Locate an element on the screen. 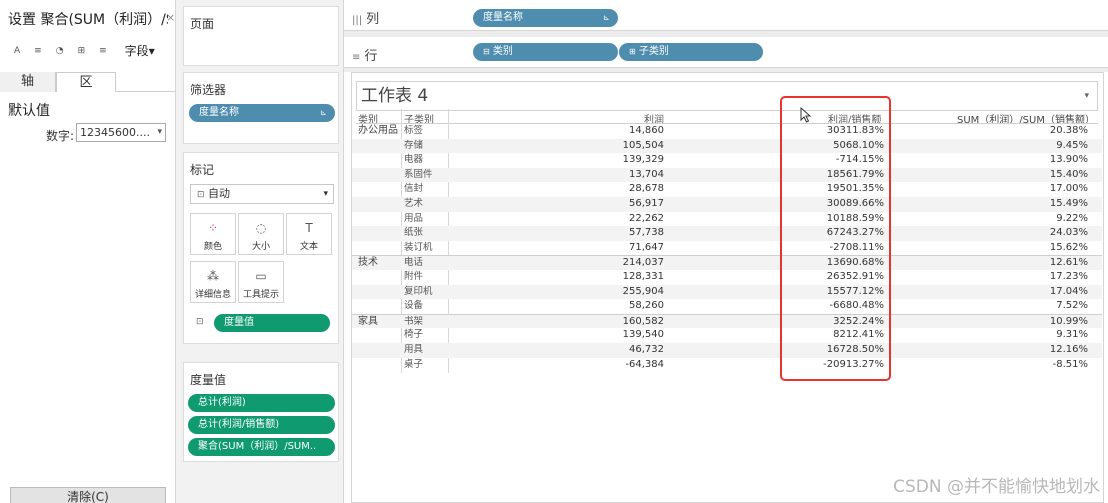 The image size is (1108, 503). cell-ratio: 3252.24% is located at coordinates (858, 321).